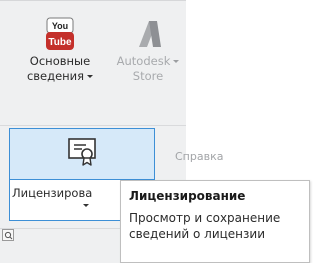  Describe the element at coordinates (199, 156) in the screenshot. I see `help-panel-label: Справка` at that location.